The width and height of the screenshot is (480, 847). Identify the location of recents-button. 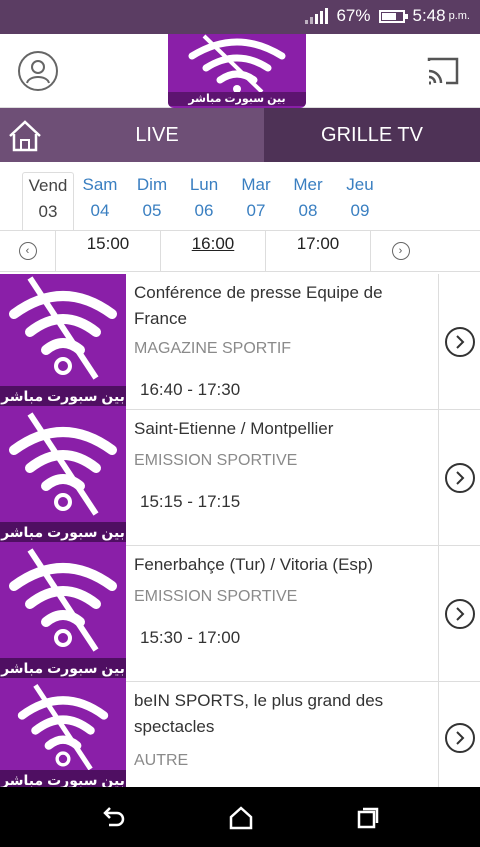
(368, 818).